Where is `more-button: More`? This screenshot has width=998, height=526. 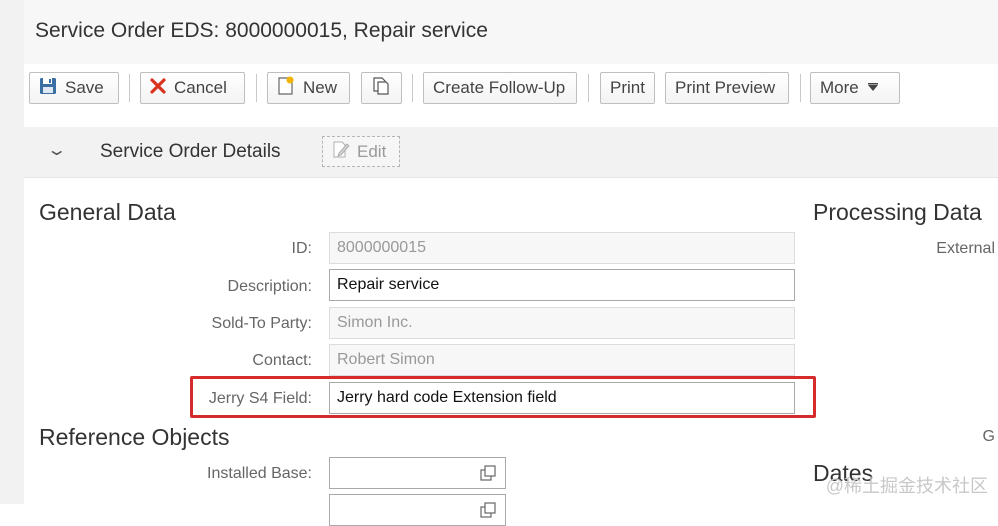 more-button: More is located at coordinates (855, 88).